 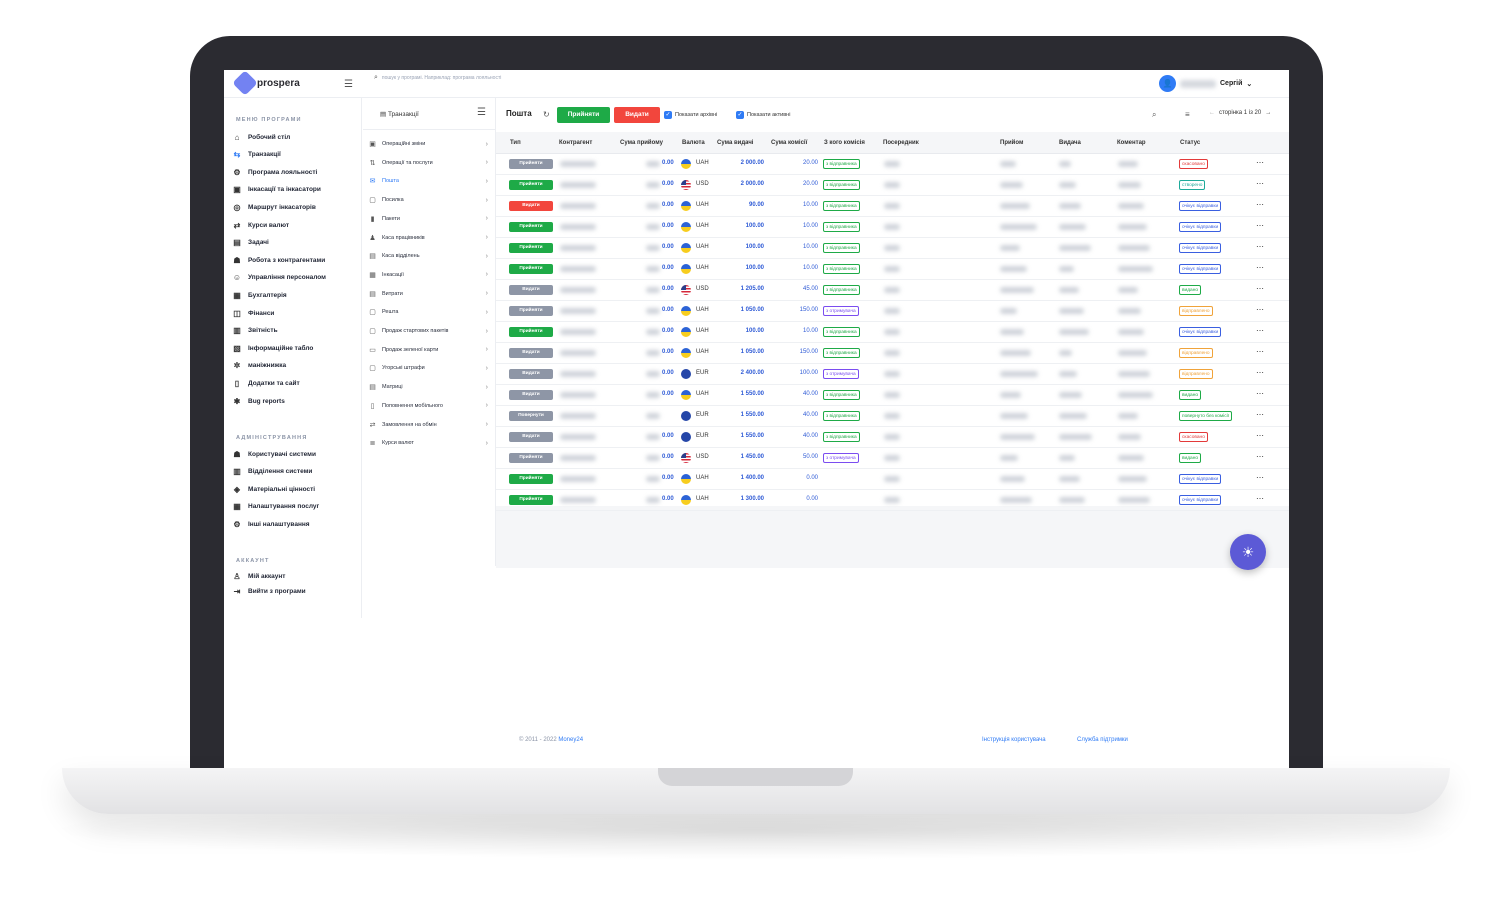 What do you see at coordinates (278, 260) in the screenshot?
I see `sidebar-item: ☗ Робота з контрагентами` at bounding box center [278, 260].